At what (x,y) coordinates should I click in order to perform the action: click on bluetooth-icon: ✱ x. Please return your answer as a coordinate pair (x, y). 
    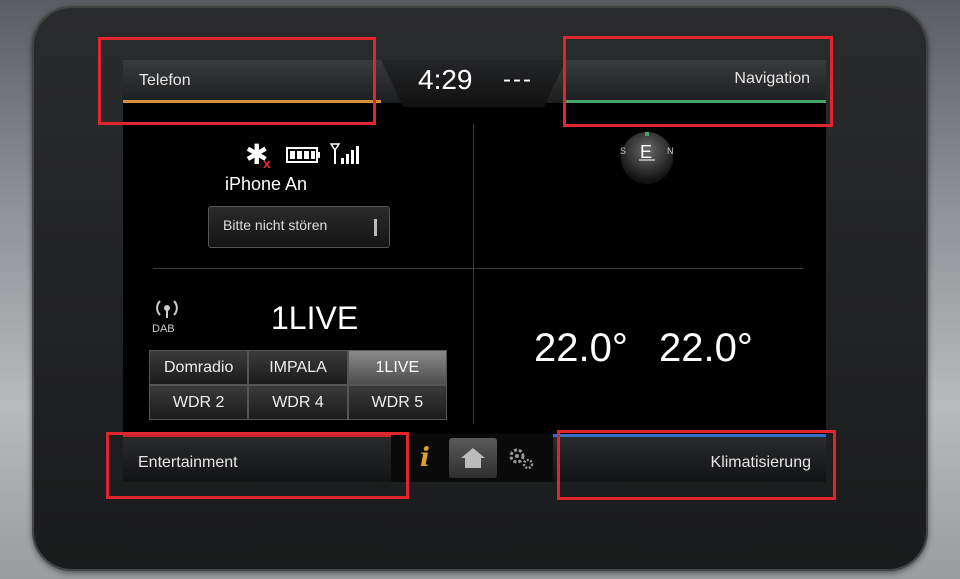
    Looking at the image, I should click on (258, 154).